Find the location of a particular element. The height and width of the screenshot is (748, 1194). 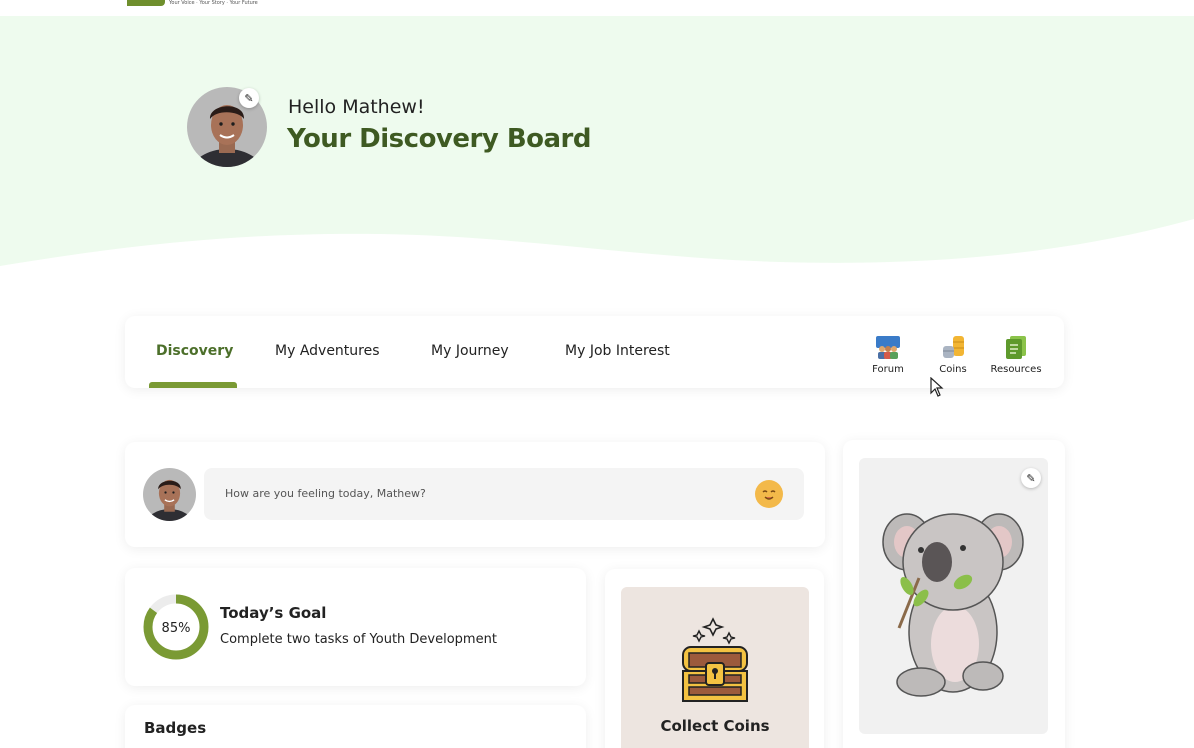

forum-icon is located at coordinates (888, 347).